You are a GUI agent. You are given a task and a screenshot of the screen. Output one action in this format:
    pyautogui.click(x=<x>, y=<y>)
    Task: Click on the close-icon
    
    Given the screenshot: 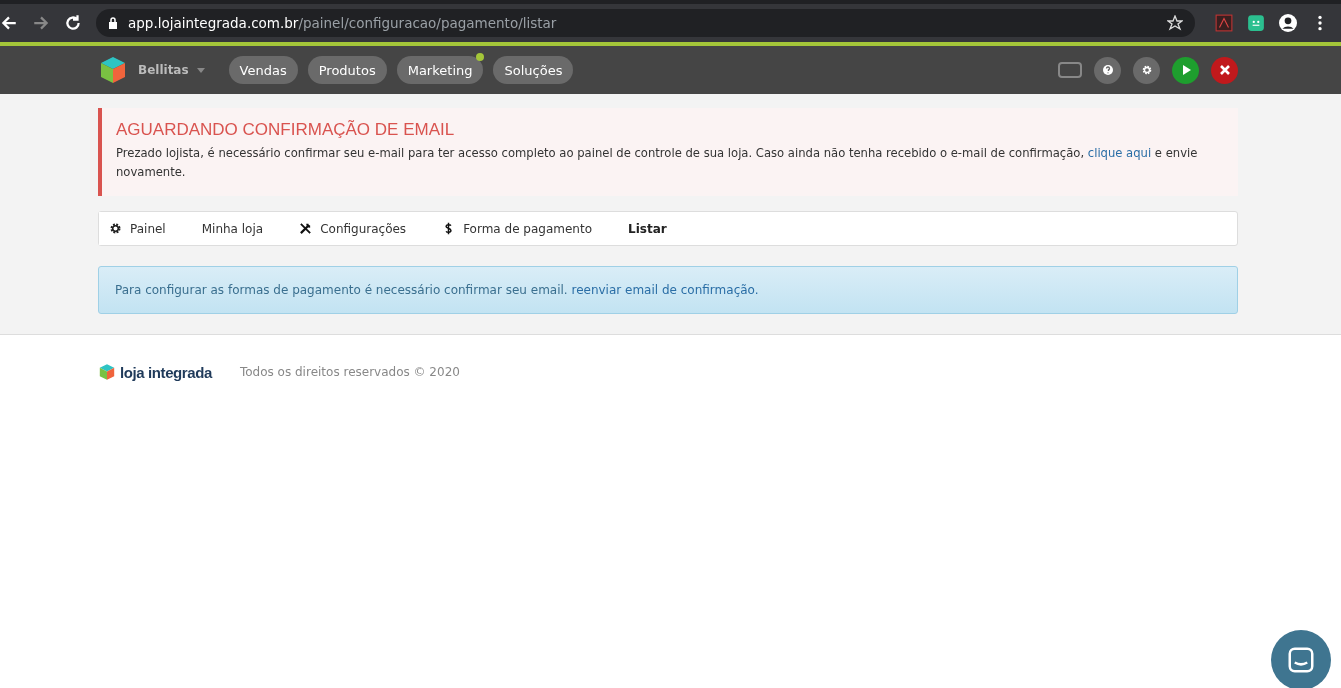 What is the action you would take?
    pyautogui.click(x=1224, y=70)
    